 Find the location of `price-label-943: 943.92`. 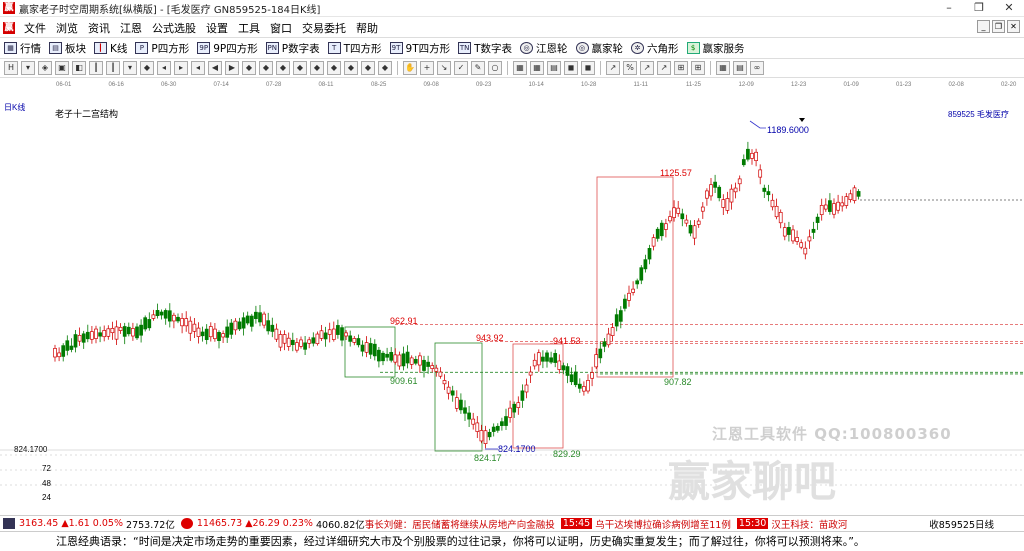

price-label-943: 943.92 is located at coordinates (490, 338).